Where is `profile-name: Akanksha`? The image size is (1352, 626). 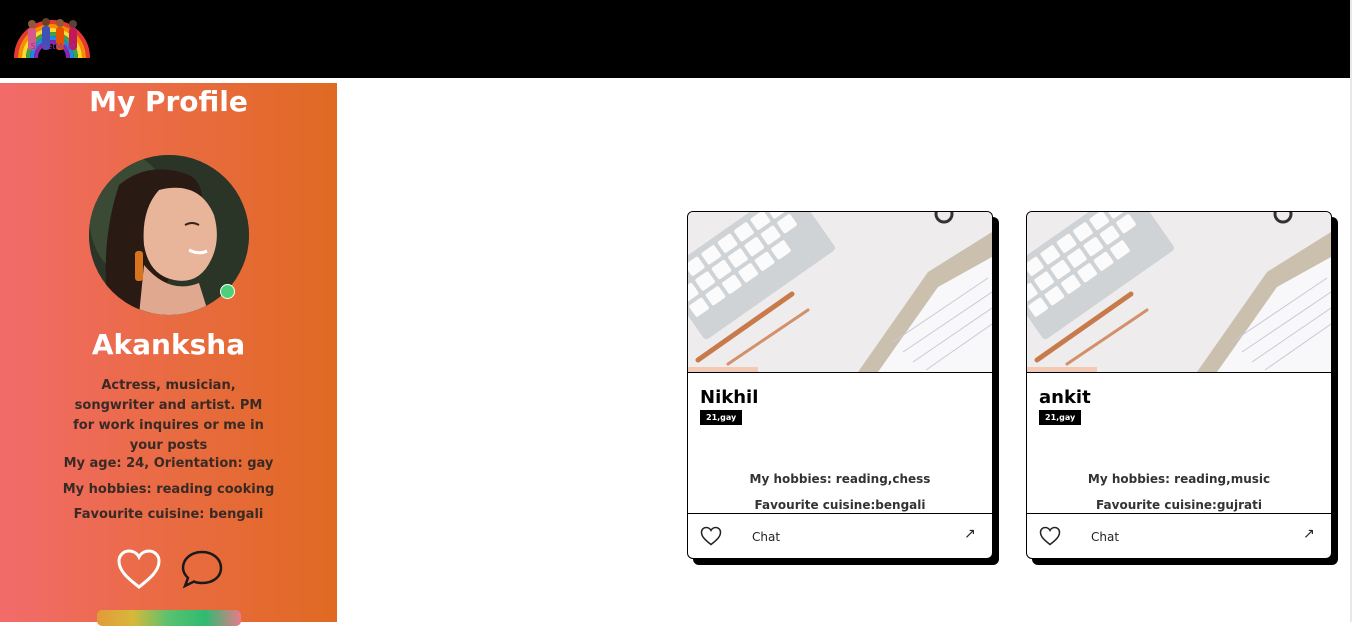
profile-name: Akanksha is located at coordinates (168, 344).